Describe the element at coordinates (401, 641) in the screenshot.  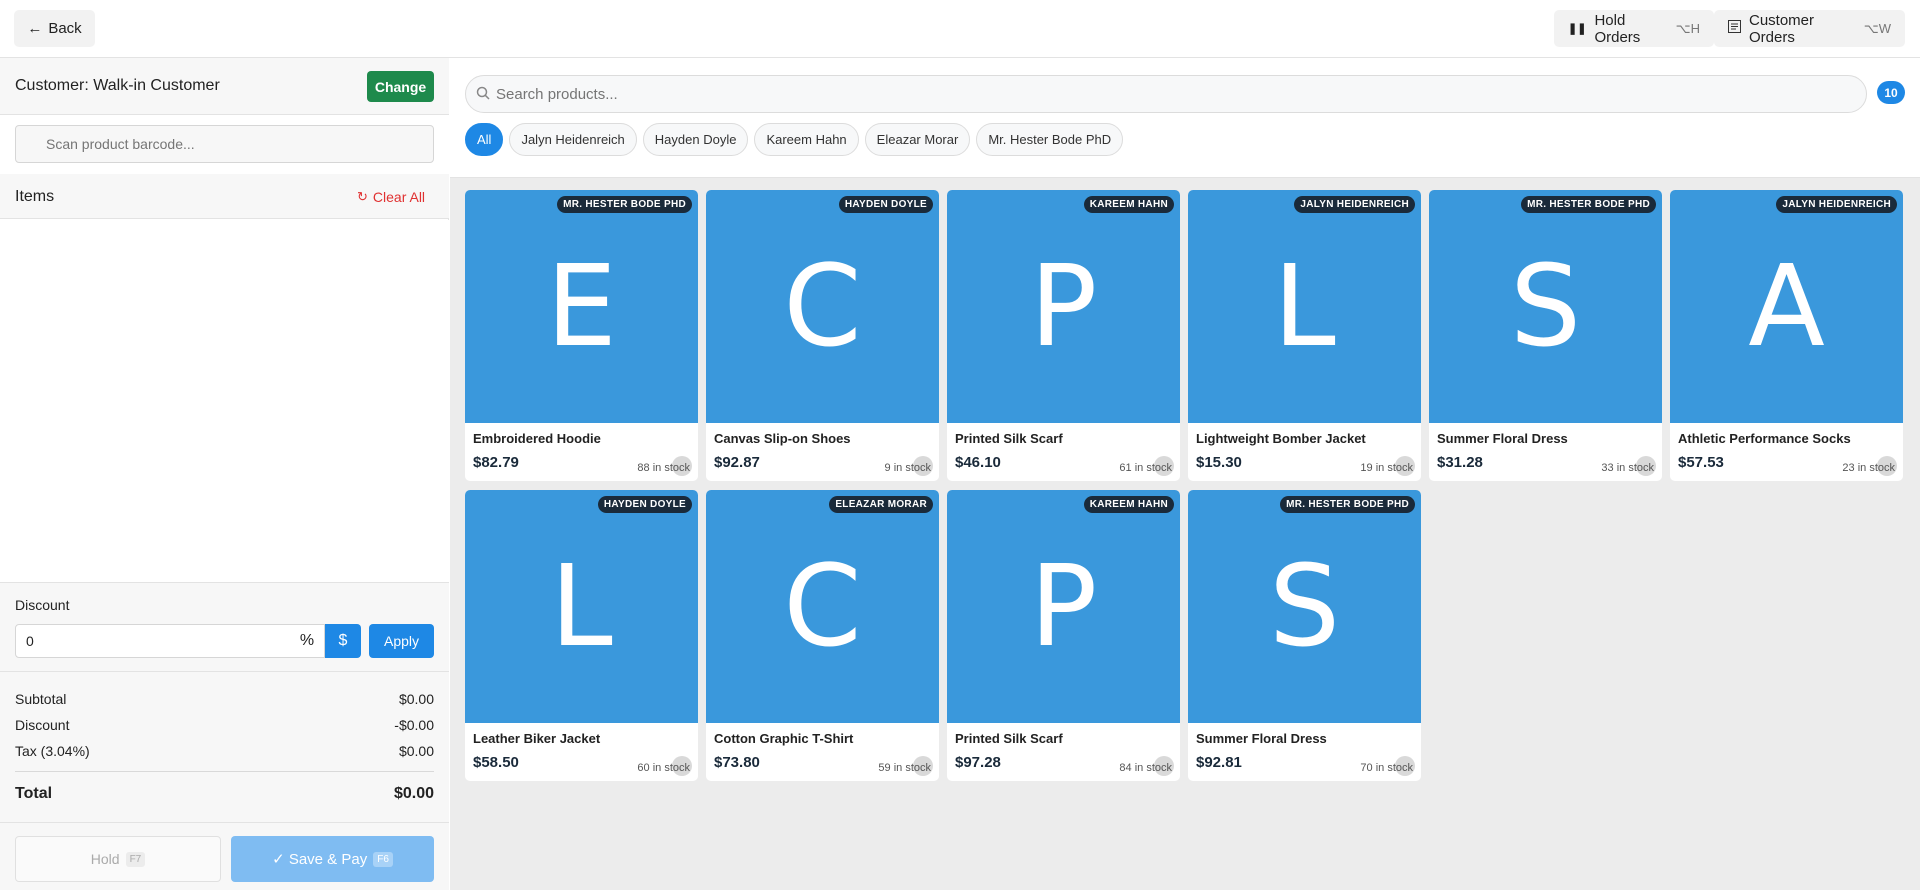
I see `apply-discount-button: Apply` at that location.